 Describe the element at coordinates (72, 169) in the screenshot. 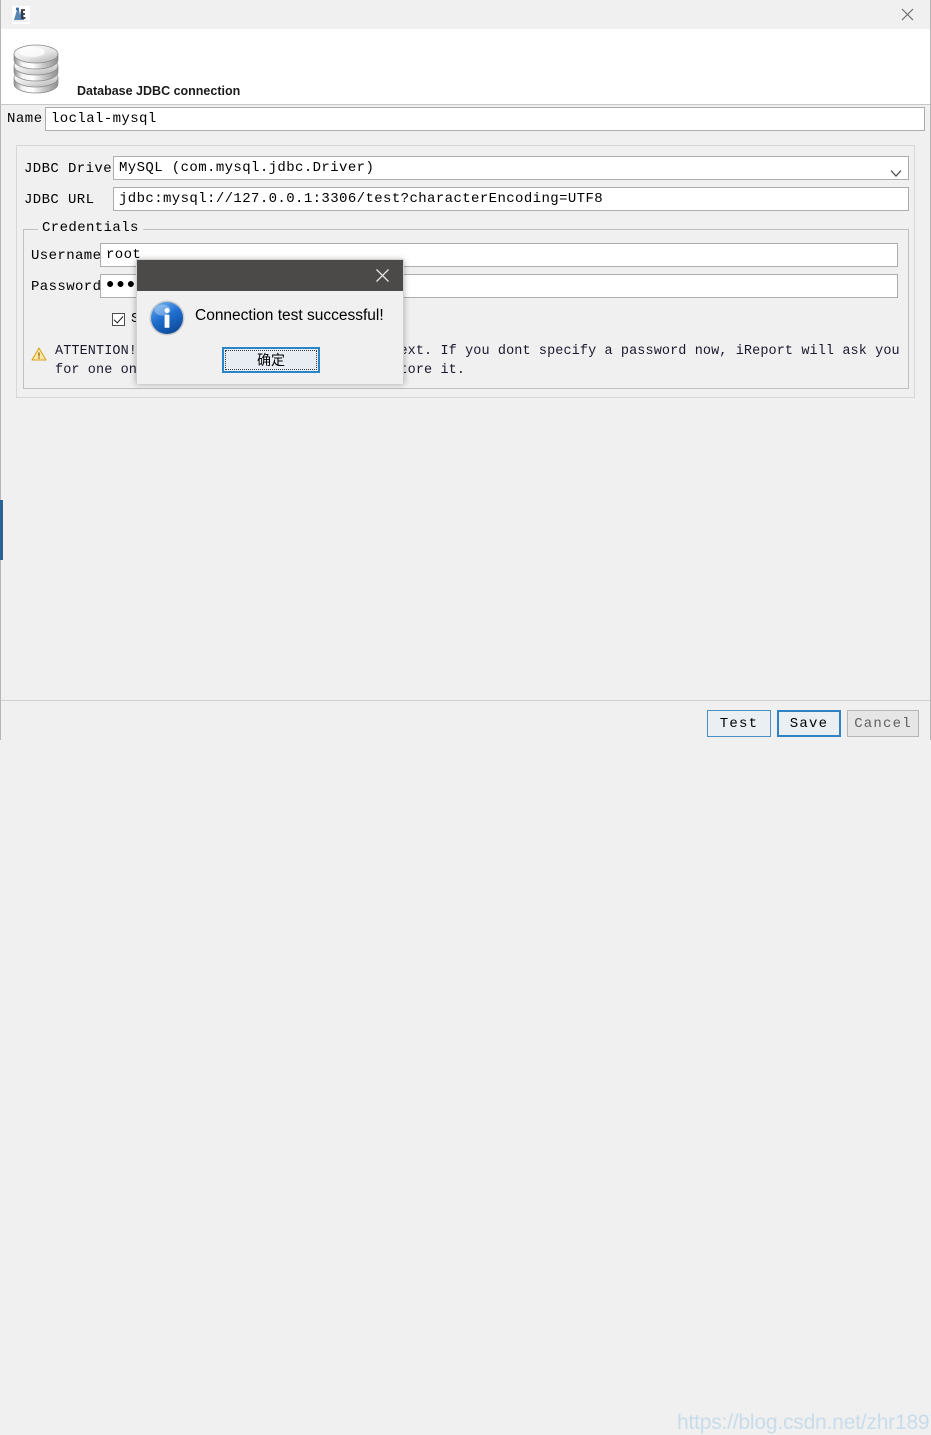

I see `jdbc-driver-label: JDBC Driver` at that location.